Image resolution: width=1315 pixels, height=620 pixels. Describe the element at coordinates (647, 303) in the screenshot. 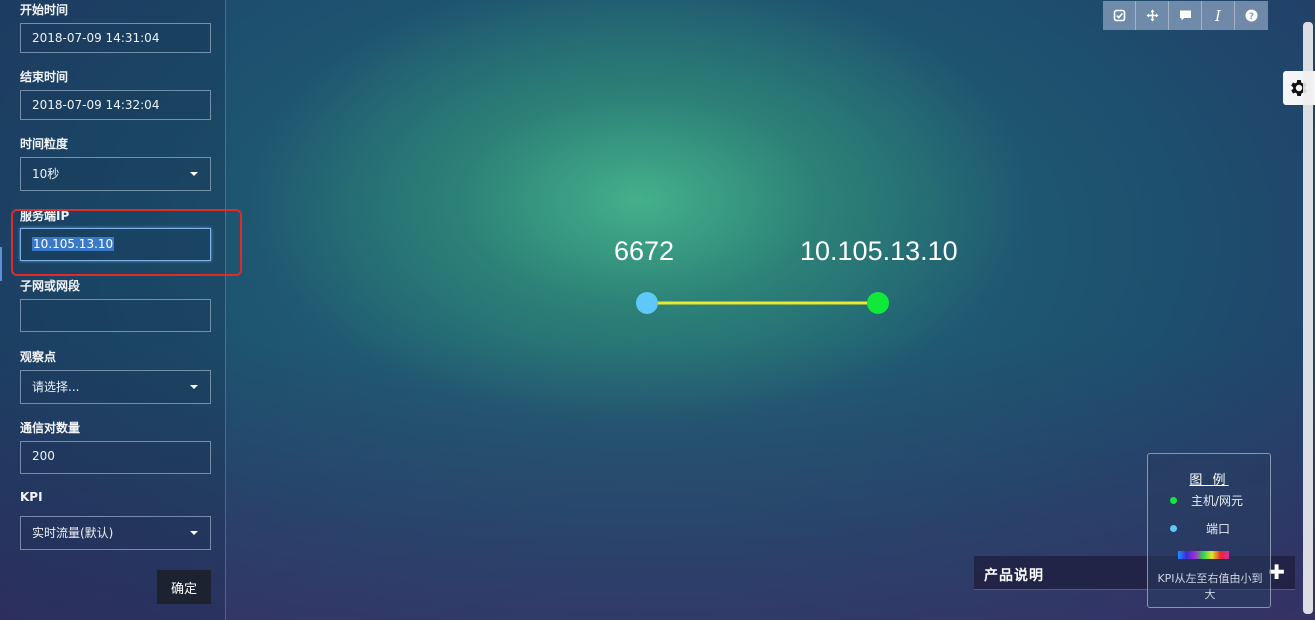

I see `port-node` at that location.